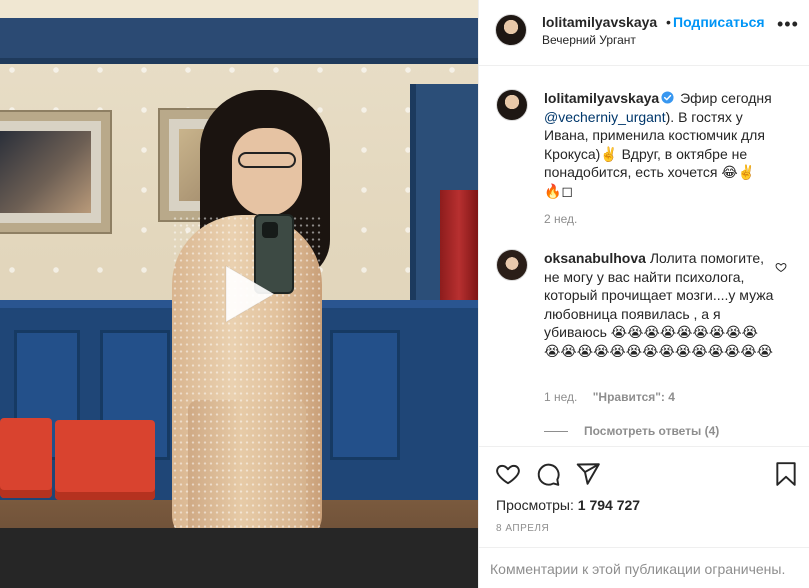 This screenshot has width=809, height=588. What do you see at coordinates (667, 97) in the screenshot?
I see `verified-badge-icon` at bounding box center [667, 97].